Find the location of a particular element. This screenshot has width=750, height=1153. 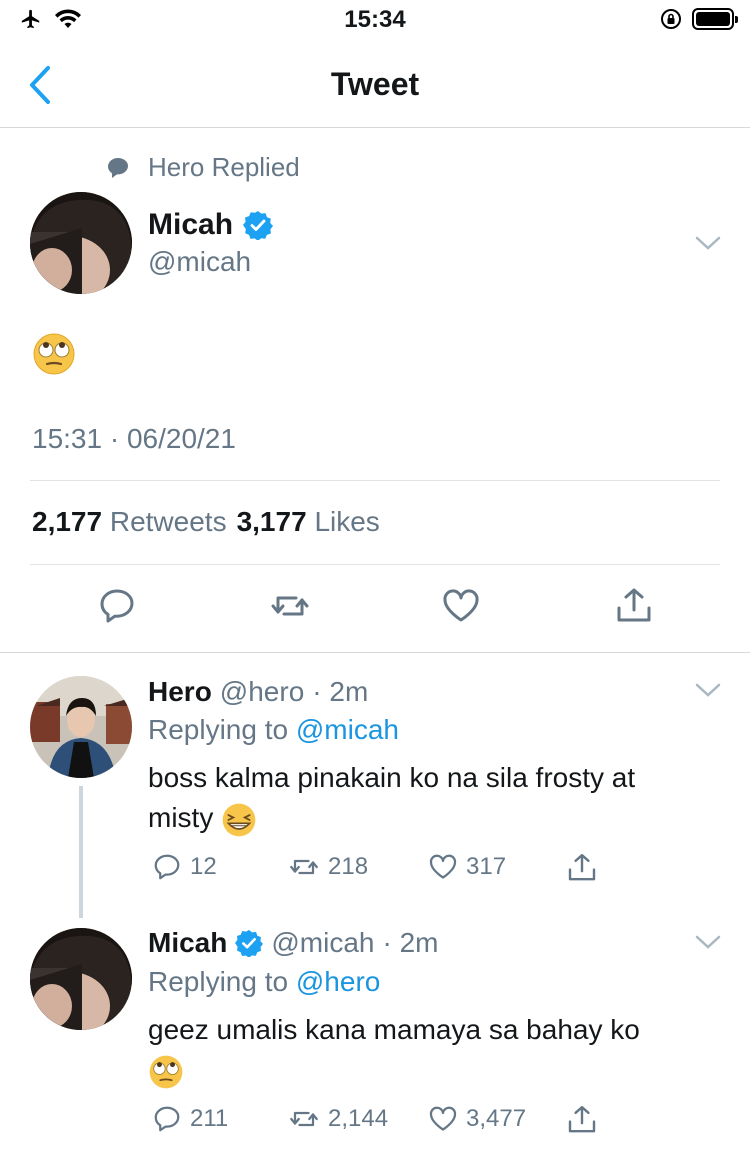

reply-author-name: Hero is located at coordinates (180, 692).